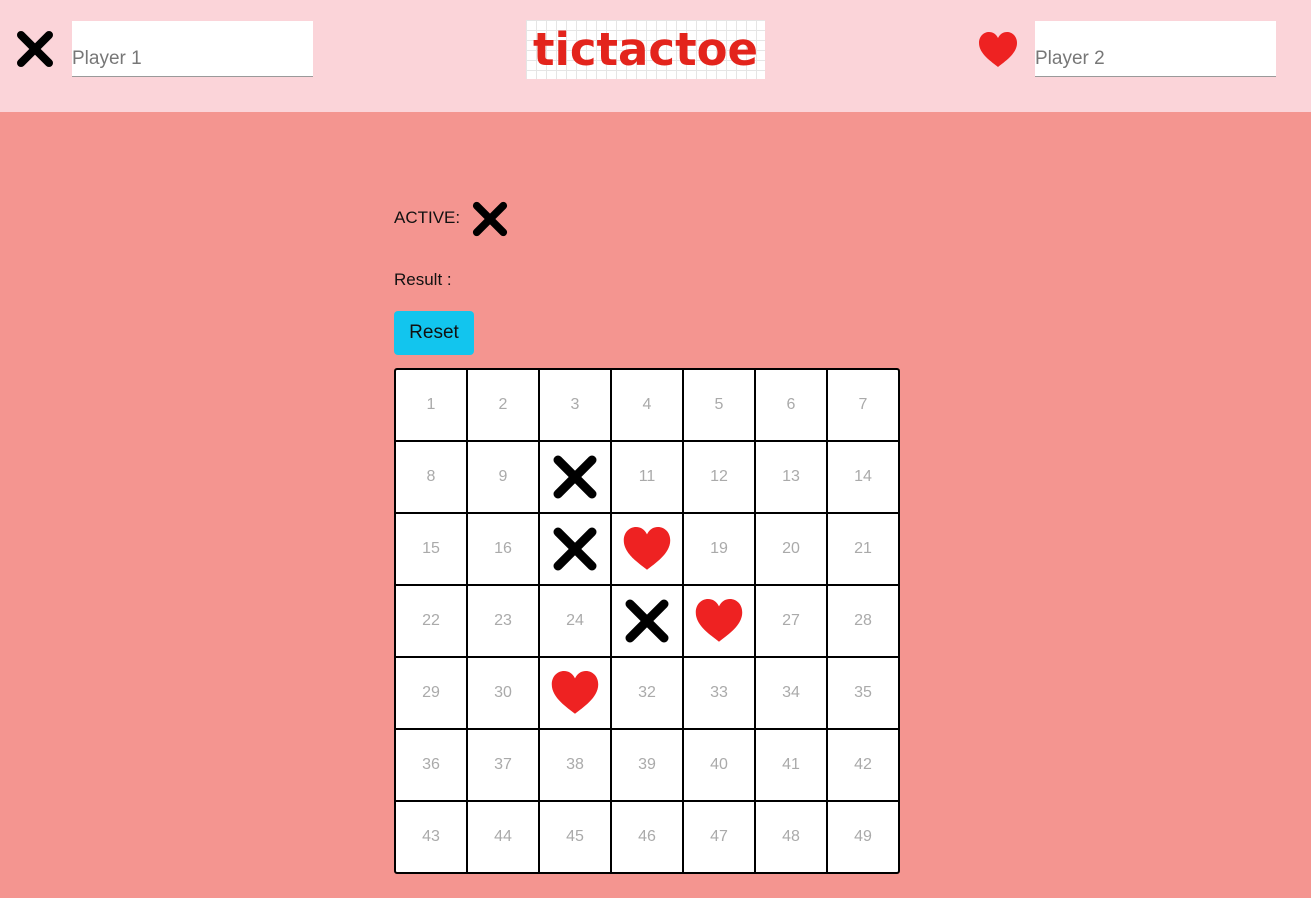  I want to click on cell-number: 23, so click(503, 620).